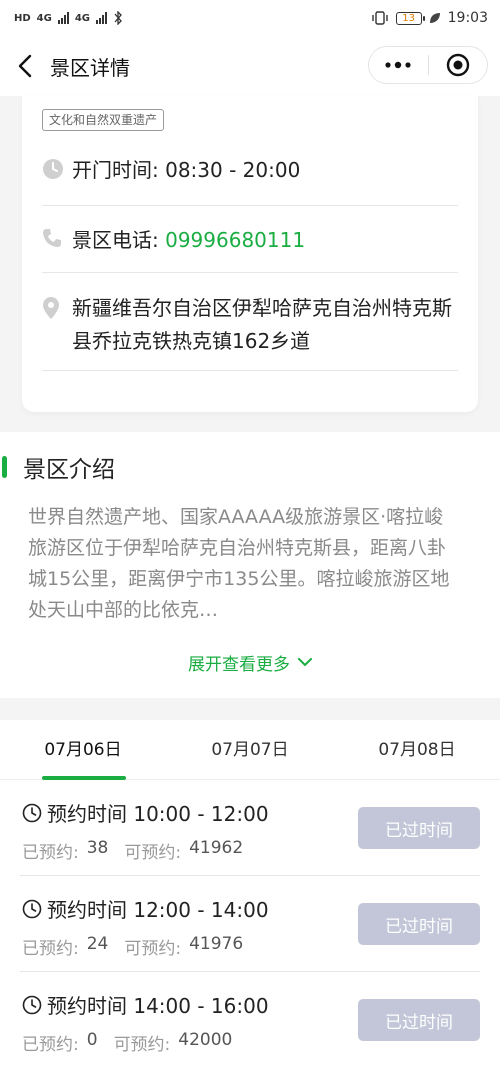 This screenshot has height=1083, width=500. I want to click on date-tab-0706: 07月06日, so click(83, 750).